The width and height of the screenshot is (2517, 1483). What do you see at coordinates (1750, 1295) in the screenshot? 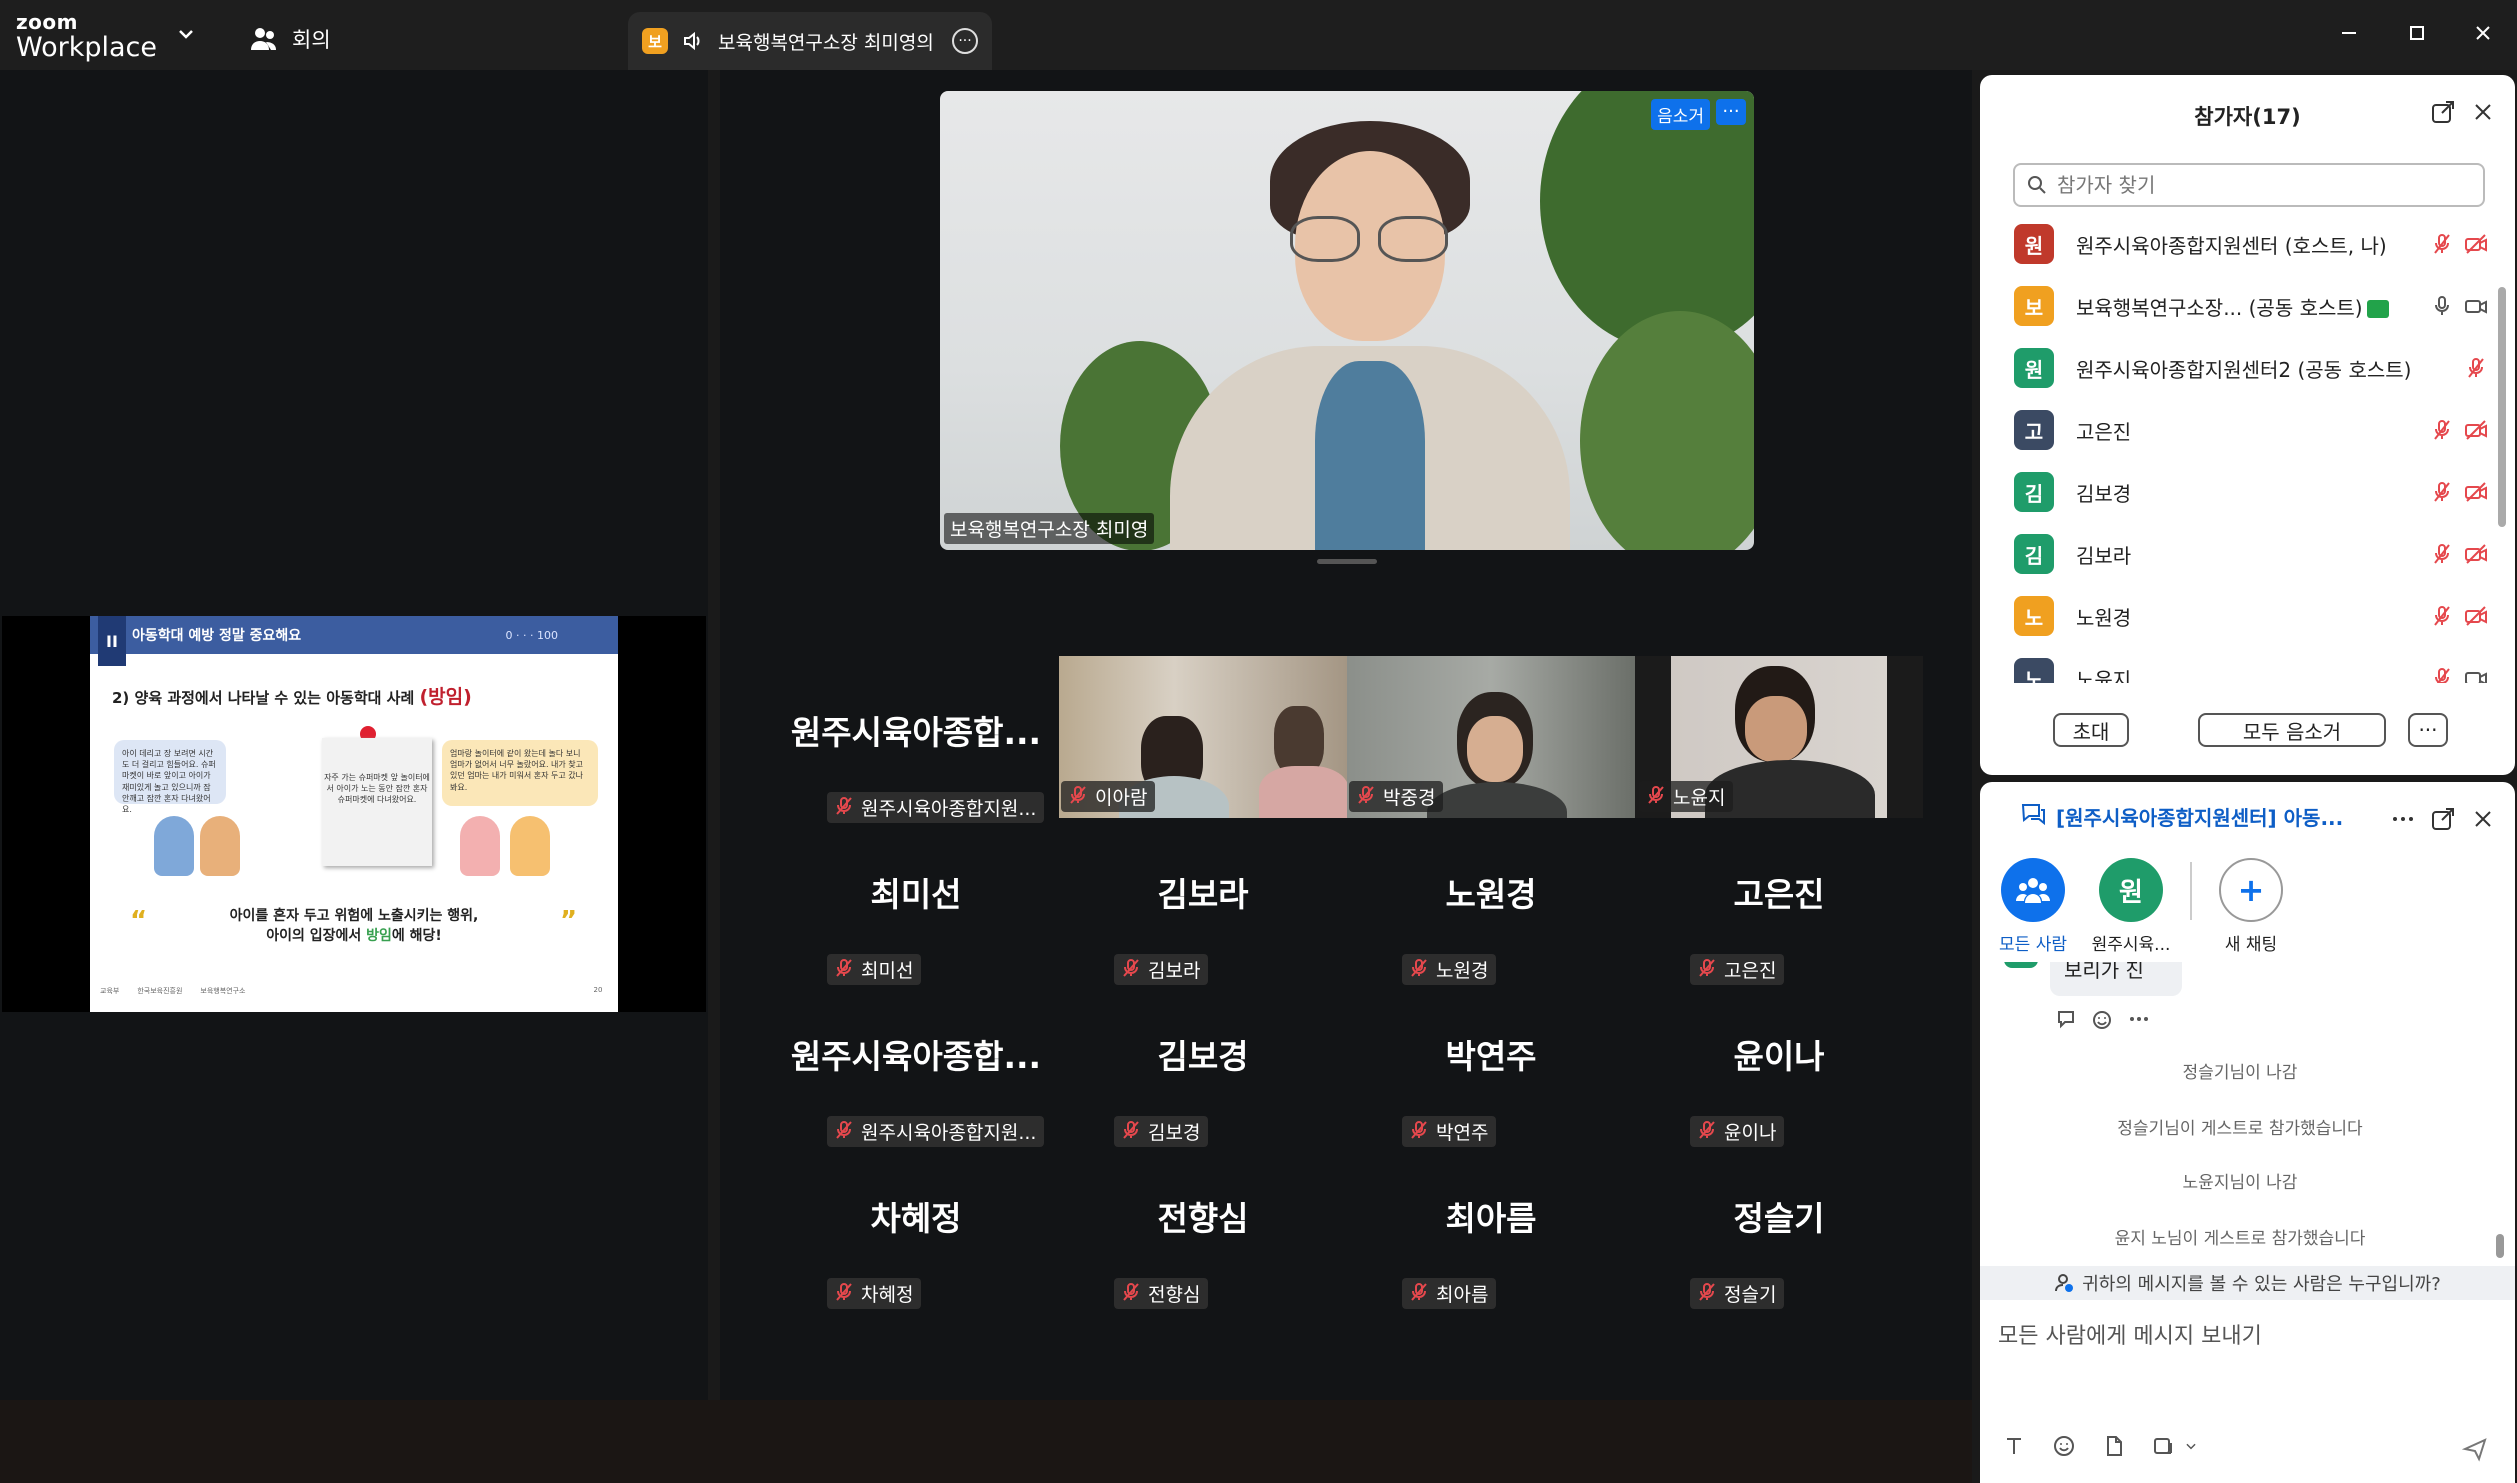
I see `participant-name: 정슬기` at bounding box center [1750, 1295].